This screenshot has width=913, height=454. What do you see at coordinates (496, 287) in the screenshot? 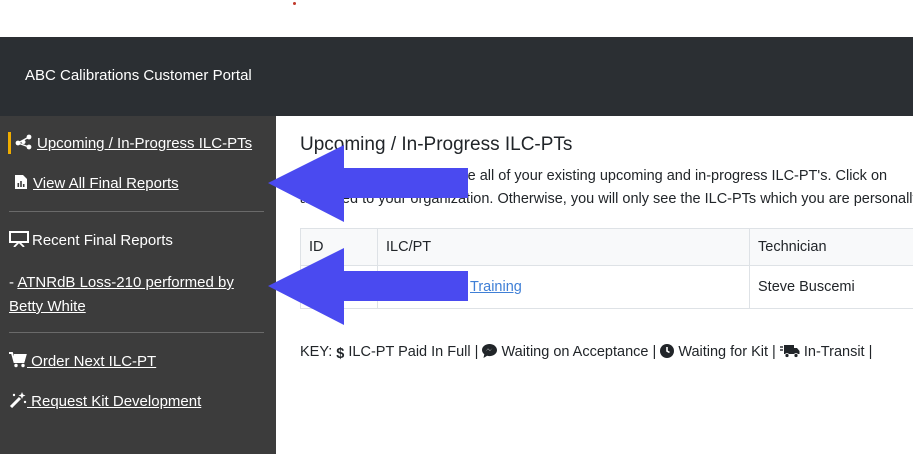
I see `ilc-link: Training` at bounding box center [496, 287].